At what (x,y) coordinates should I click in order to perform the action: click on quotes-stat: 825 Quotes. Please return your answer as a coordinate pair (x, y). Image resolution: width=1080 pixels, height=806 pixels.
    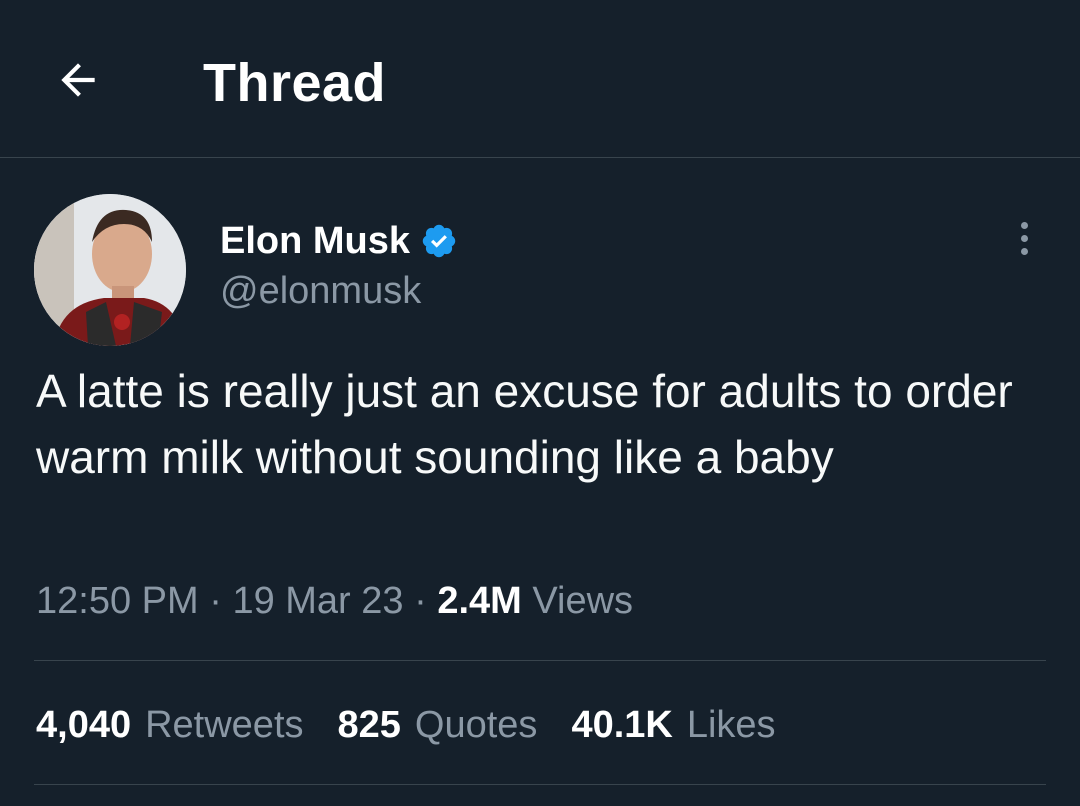
    Looking at the image, I should click on (438, 725).